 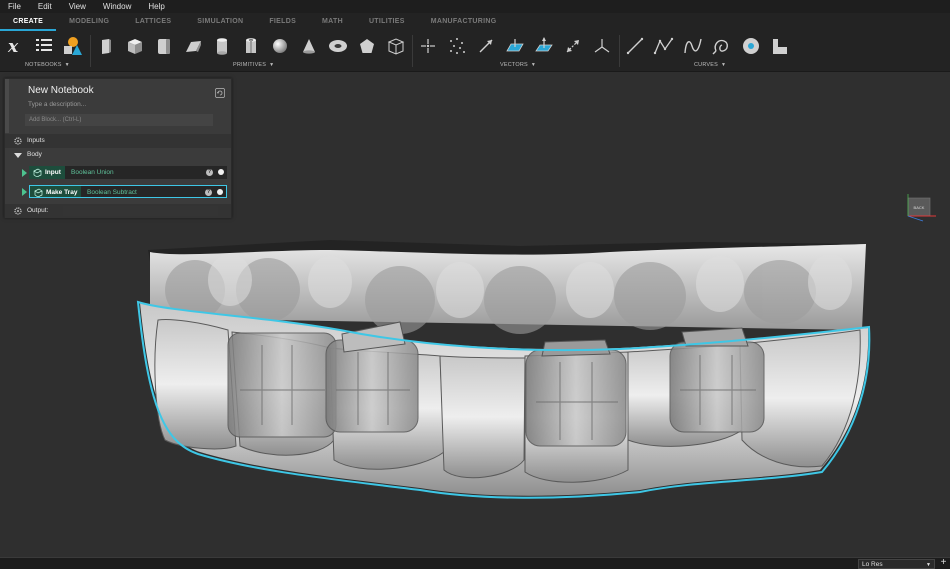 What do you see at coordinates (36, 140) in the screenshot?
I see `inputs-label: Inputs` at bounding box center [36, 140].